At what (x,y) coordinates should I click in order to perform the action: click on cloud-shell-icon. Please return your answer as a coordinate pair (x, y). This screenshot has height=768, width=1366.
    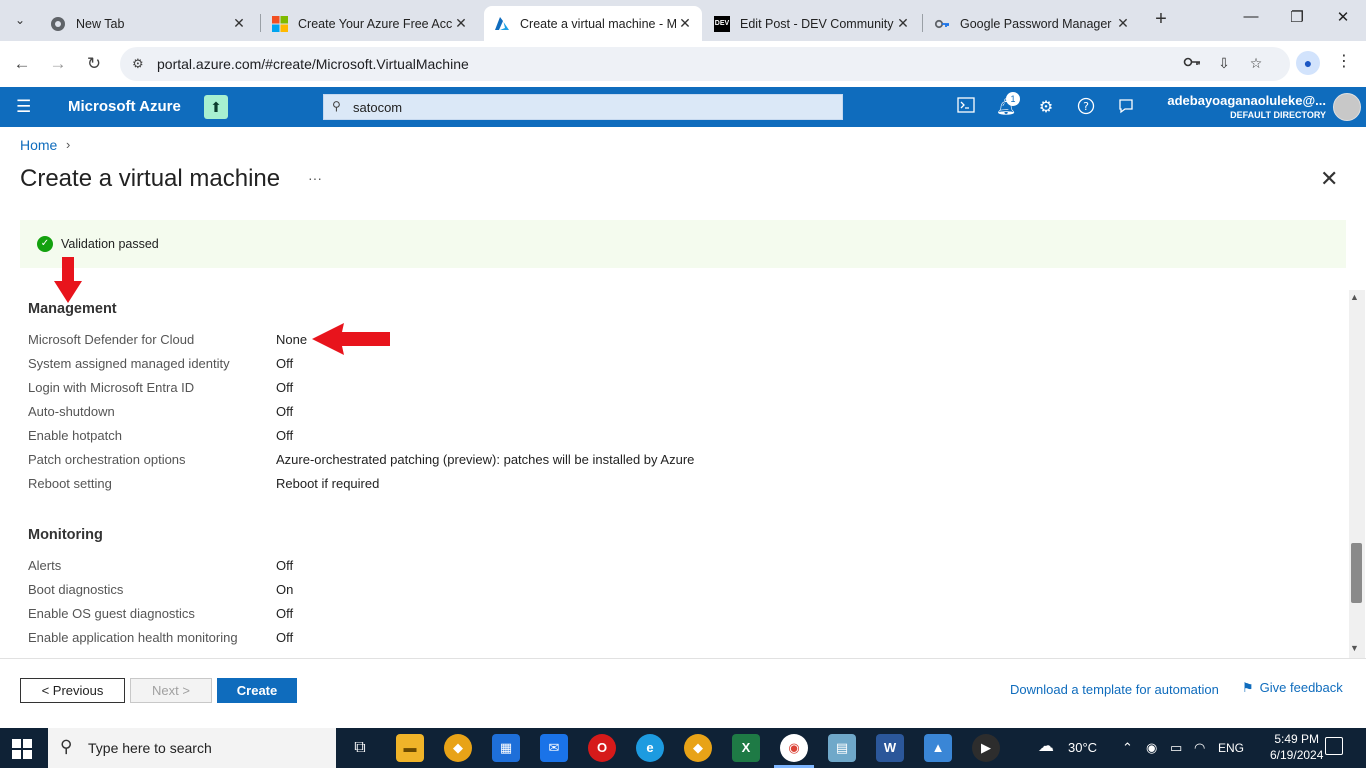
    Looking at the image, I should click on (966, 108).